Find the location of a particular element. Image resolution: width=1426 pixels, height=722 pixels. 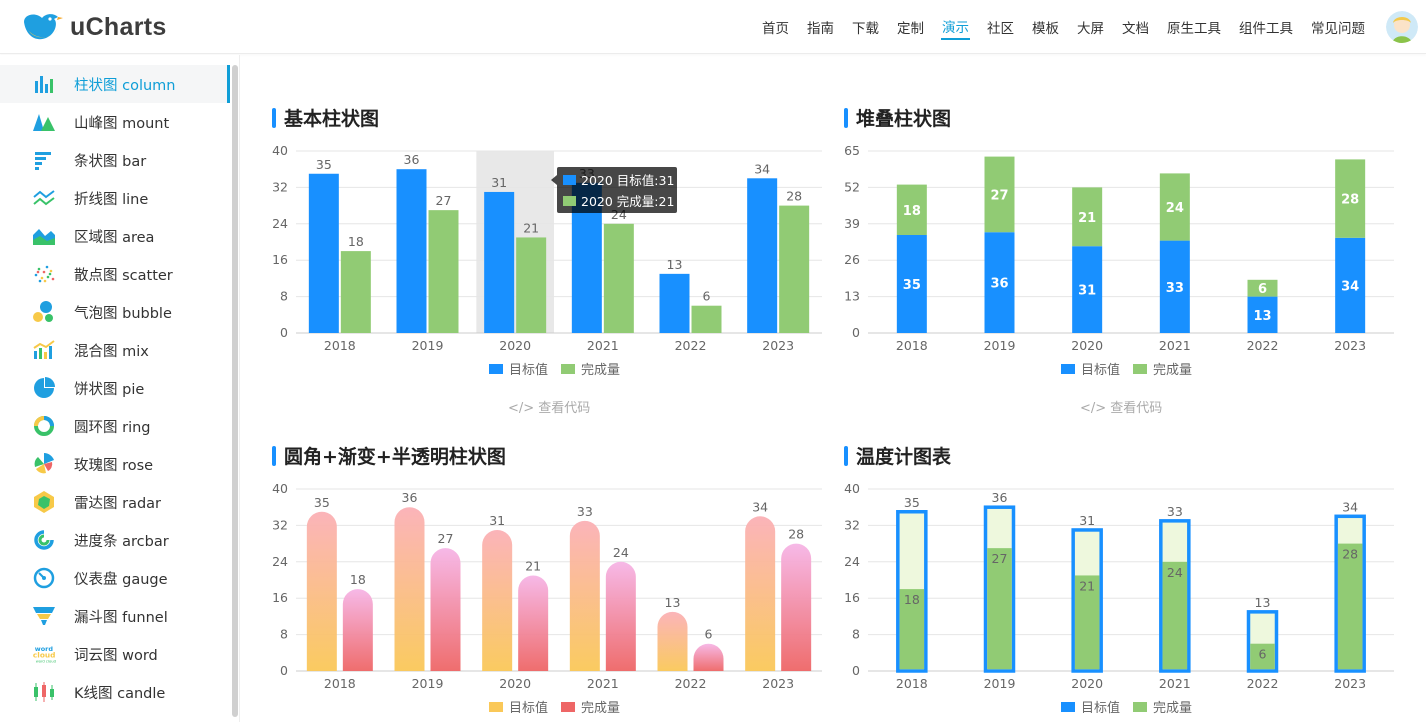

y-tick-label: 8 is located at coordinates (284, 296).